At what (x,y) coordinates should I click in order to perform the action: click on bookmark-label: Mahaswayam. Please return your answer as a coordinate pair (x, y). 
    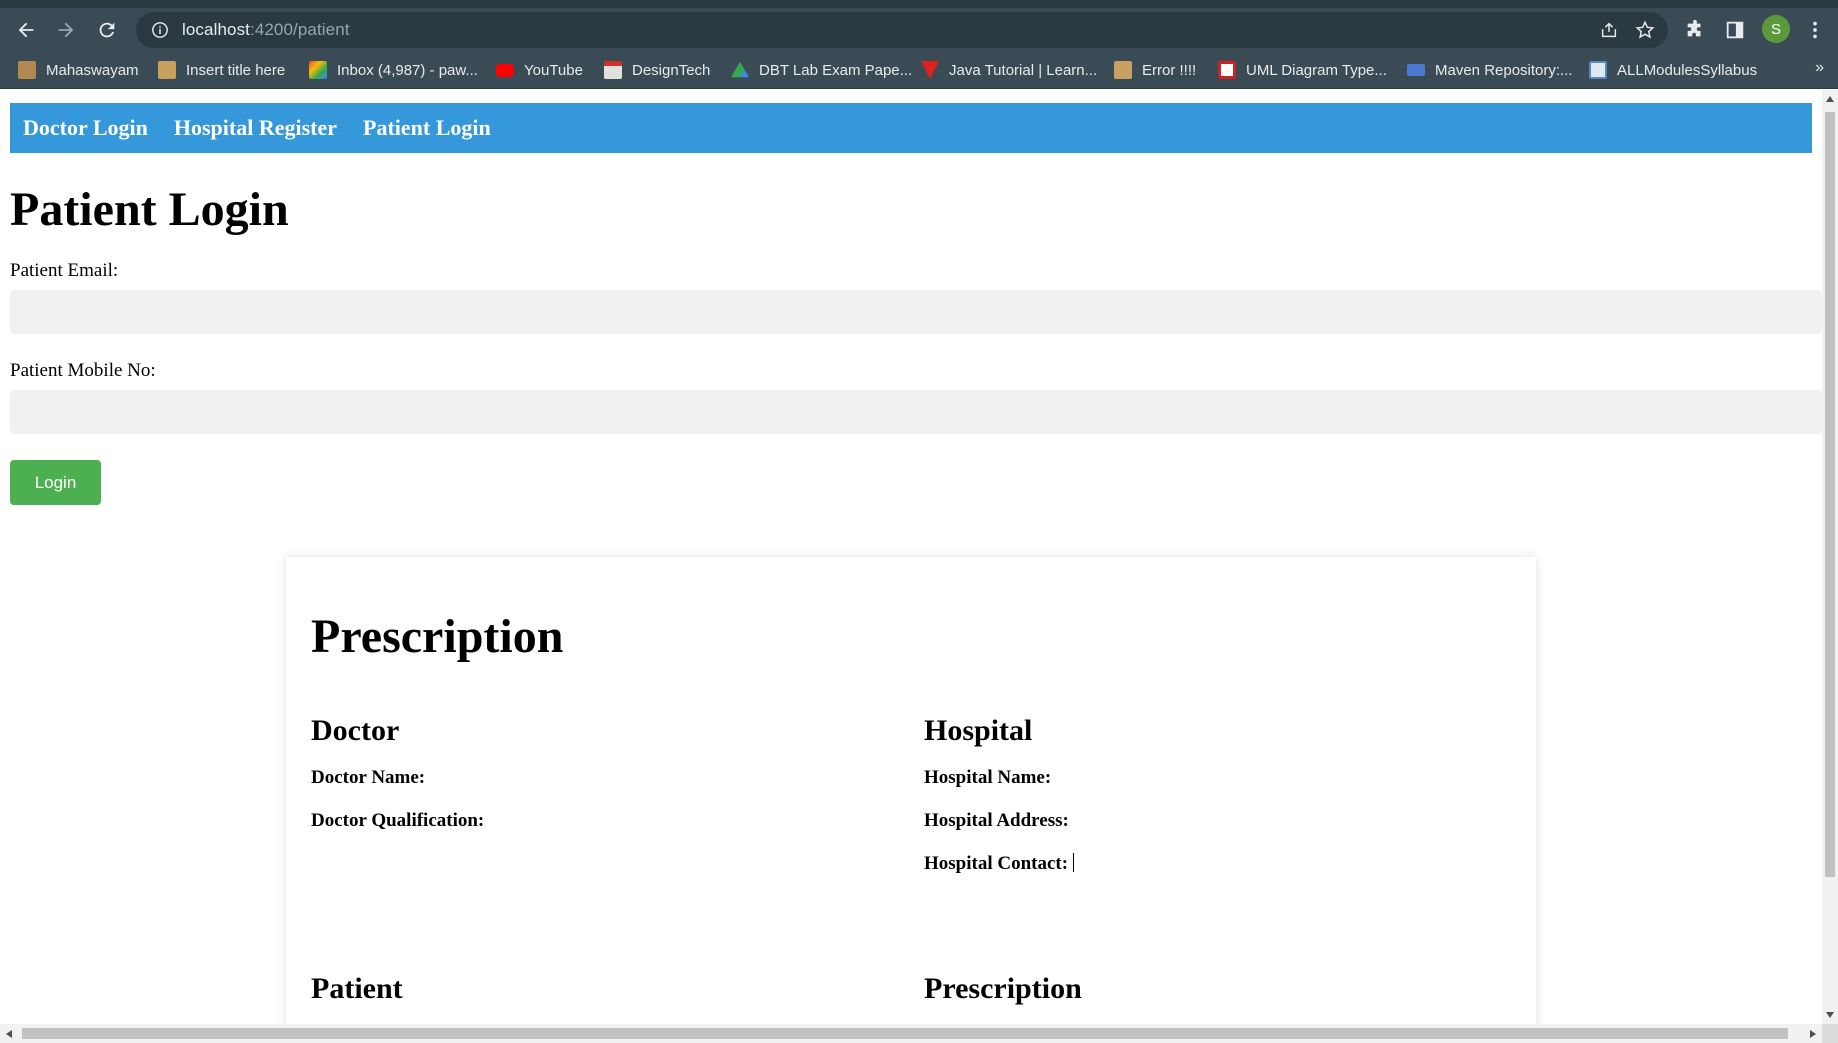
    Looking at the image, I should click on (92, 70).